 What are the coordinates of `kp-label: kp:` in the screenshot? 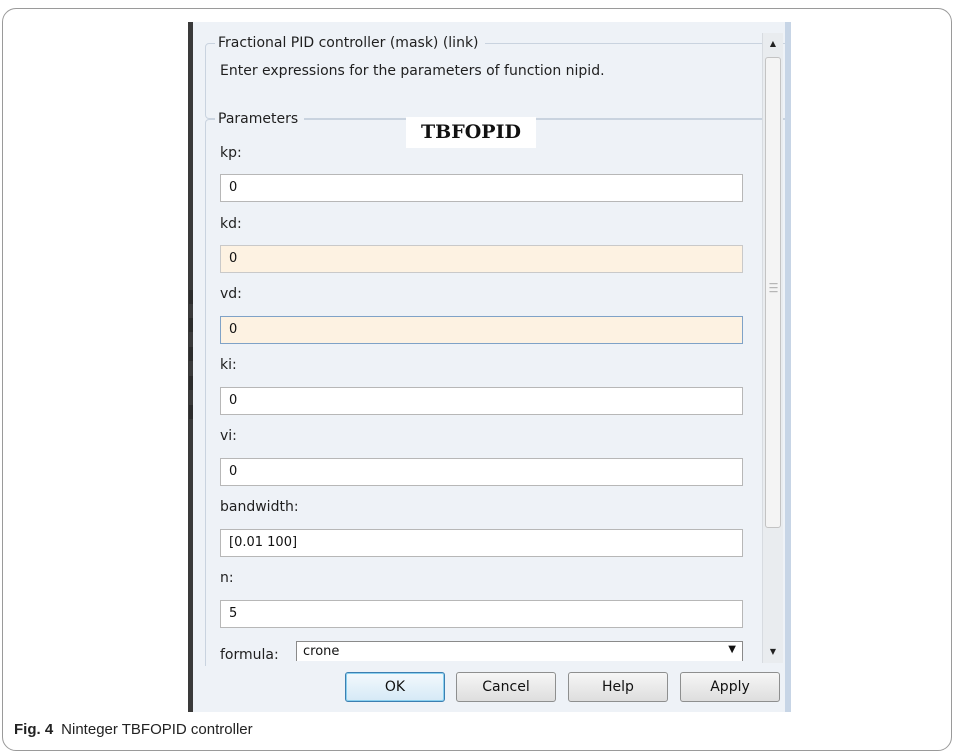 It's located at (231, 153).